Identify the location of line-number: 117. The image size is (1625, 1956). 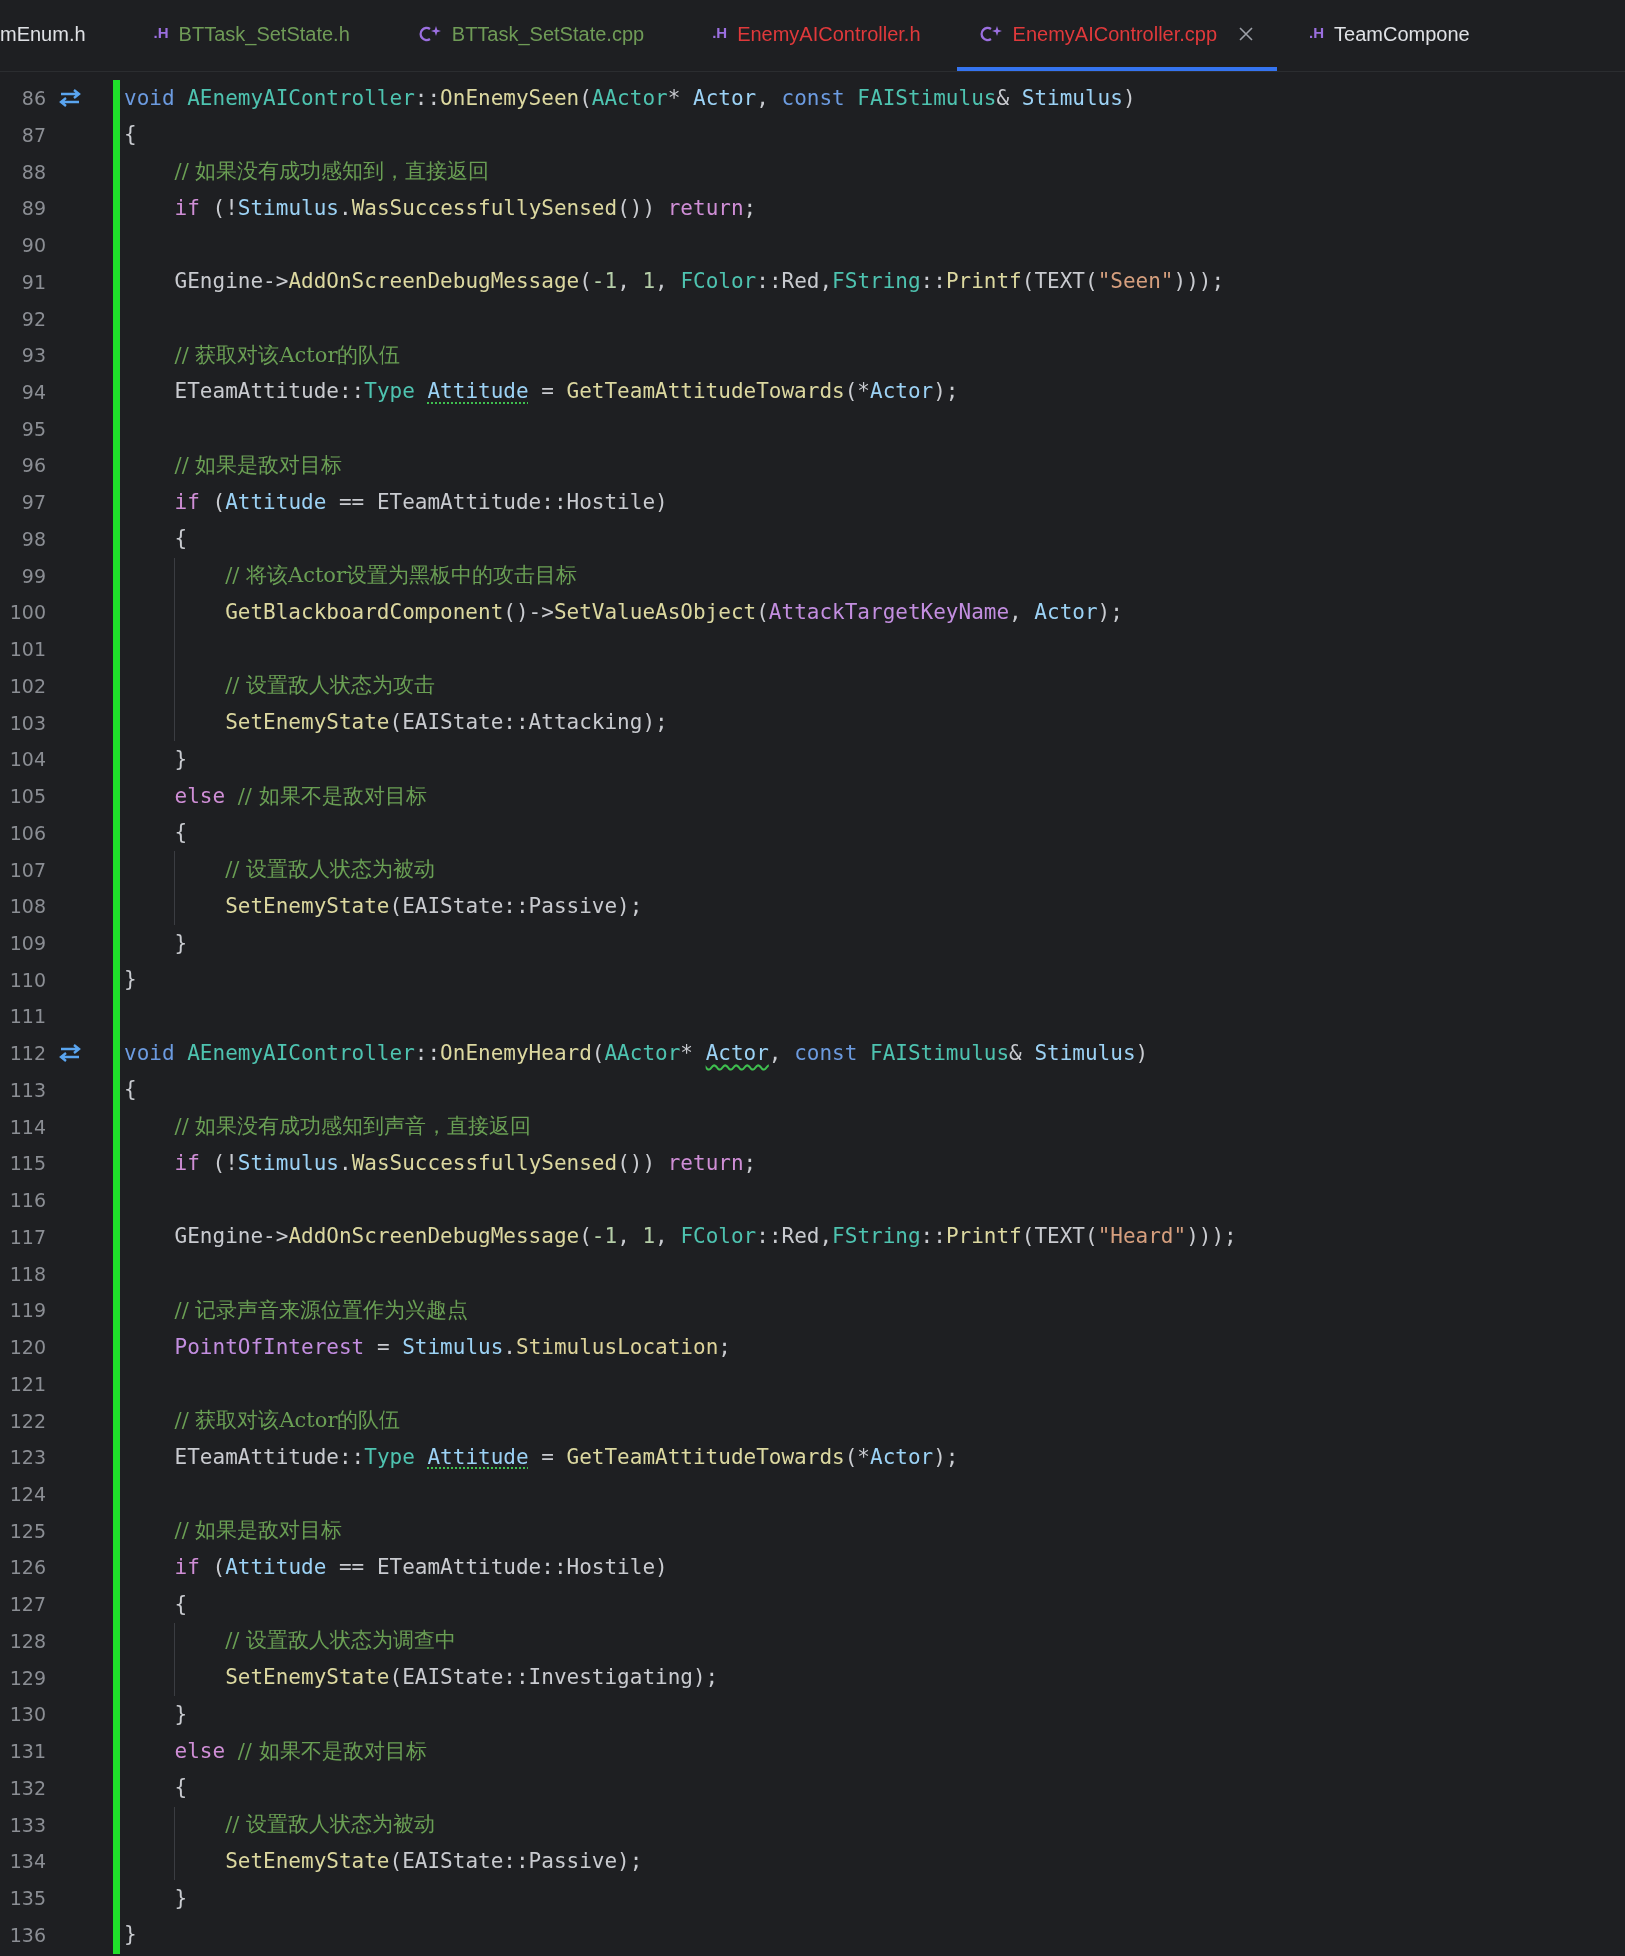
(27, 1237).